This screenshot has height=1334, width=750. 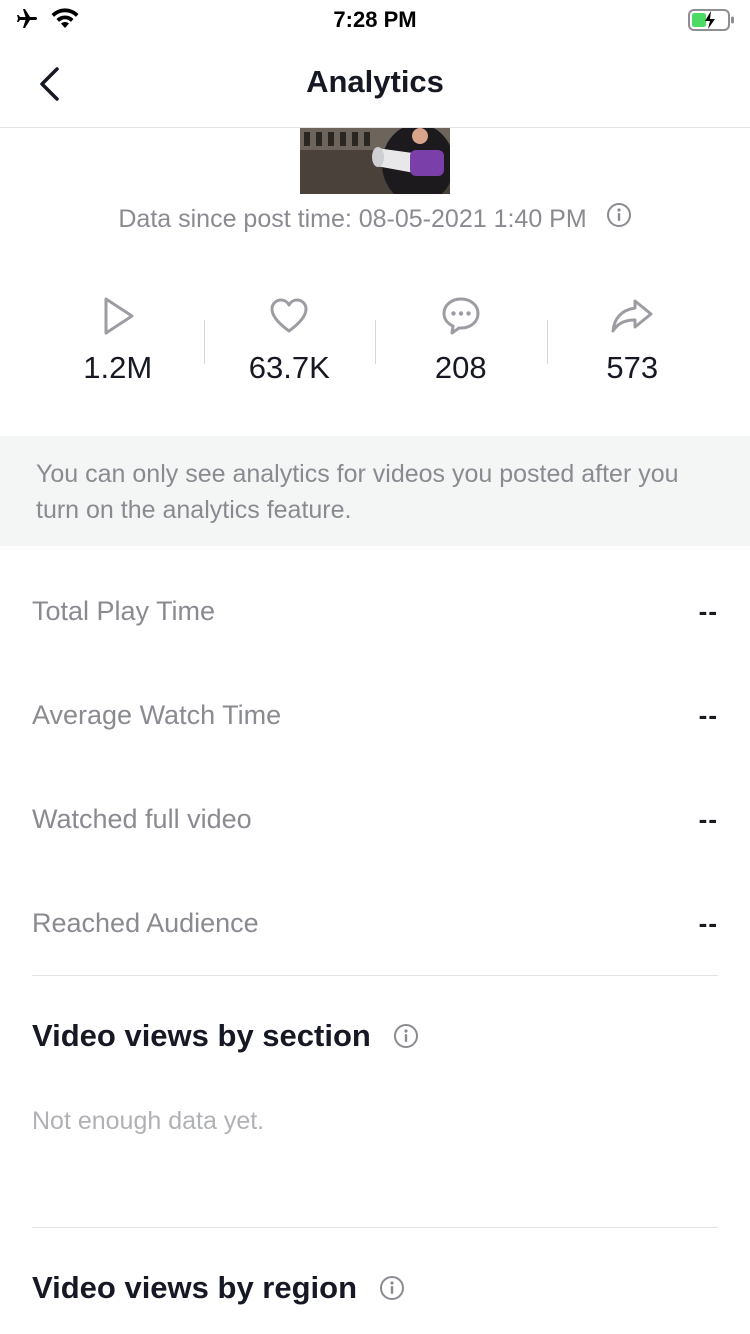 What do you see at coordinates (461, 342) in the screenshot?
I see `stat-comments: 208` at bounding box center [461, 342].